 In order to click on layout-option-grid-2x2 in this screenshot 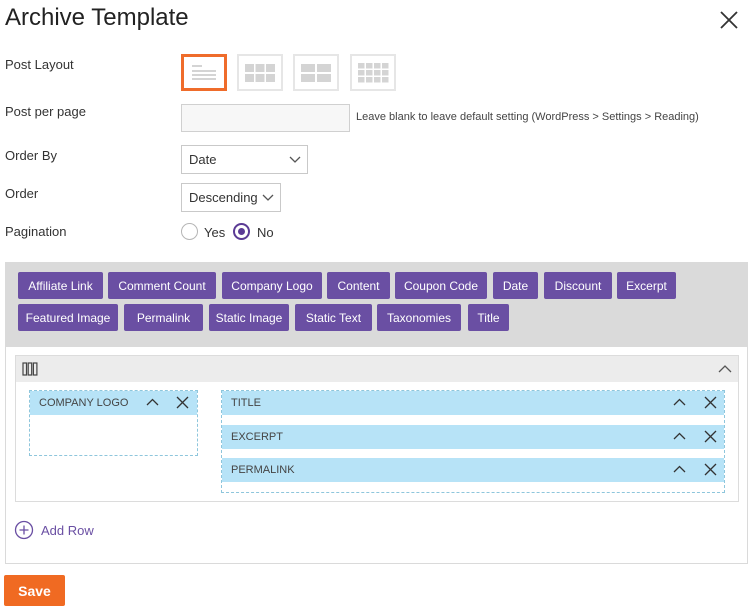, I will do `click(316, 72)`.